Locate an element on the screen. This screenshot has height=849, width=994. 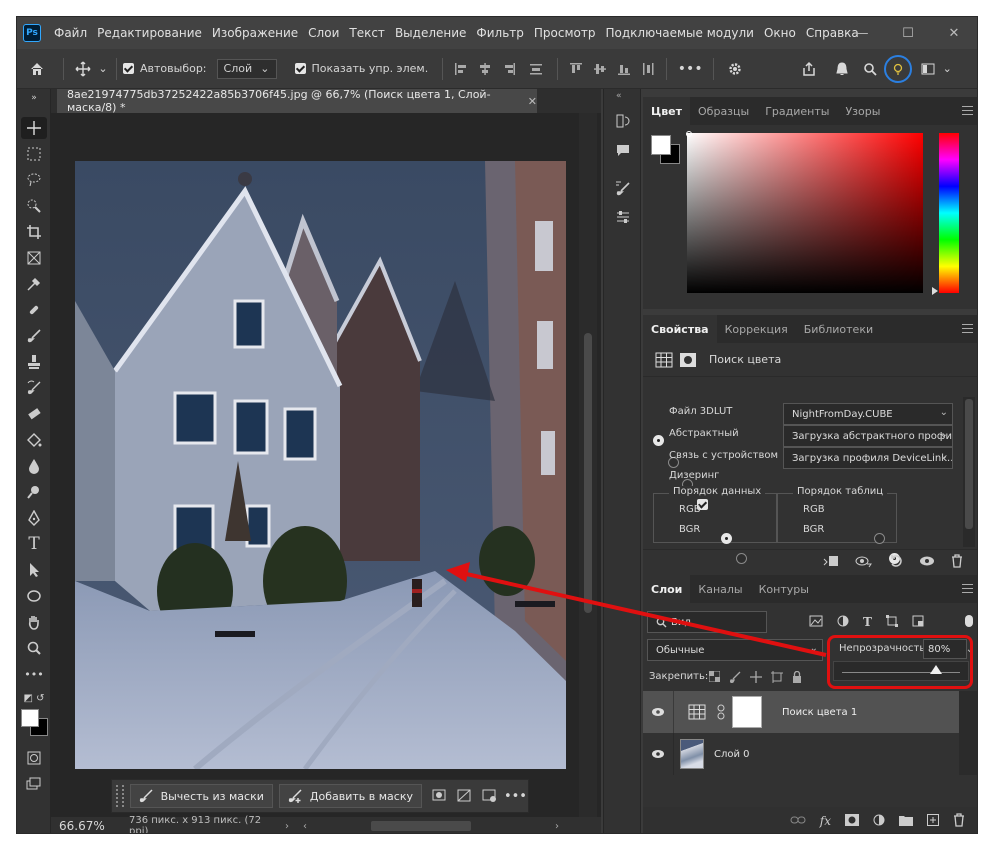
chevron-right-icon: › is located at coordinates (287, 826).